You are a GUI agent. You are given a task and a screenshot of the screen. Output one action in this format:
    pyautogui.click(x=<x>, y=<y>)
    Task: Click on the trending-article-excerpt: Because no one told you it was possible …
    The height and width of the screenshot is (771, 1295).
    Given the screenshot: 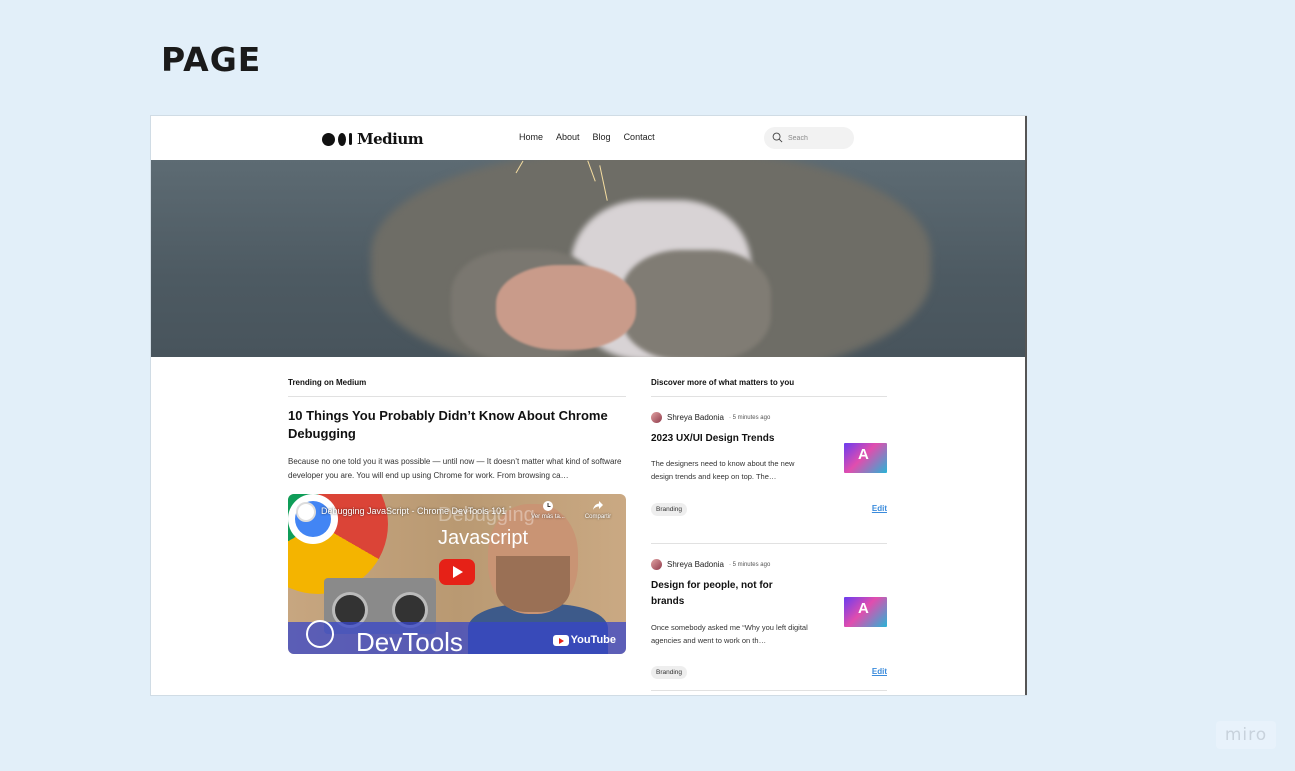 What is the action you would take?
    pyautogui.click(x=455, y=468)
    